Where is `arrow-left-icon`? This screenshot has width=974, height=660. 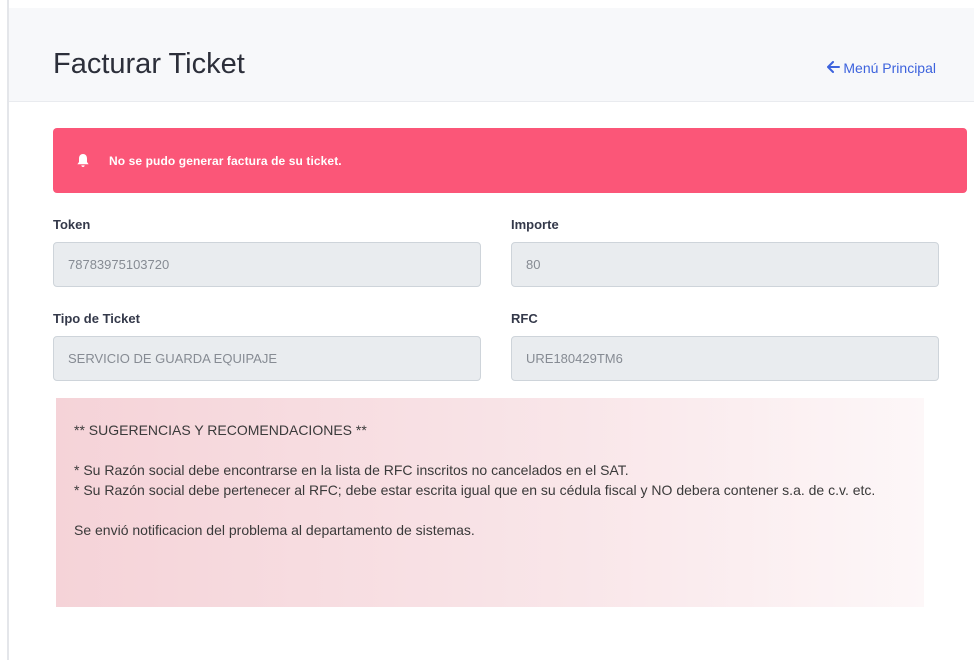 arrow-left-icon is located at coordinates (834, 68).